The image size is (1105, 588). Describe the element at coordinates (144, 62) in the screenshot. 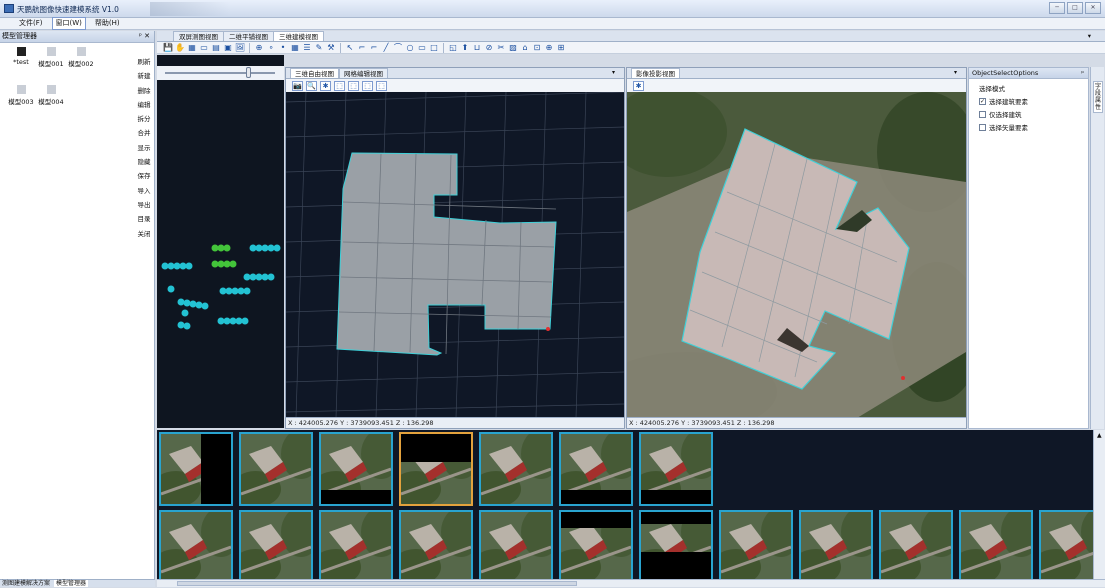

I see `cmd-refresh: 刷新` at that location.